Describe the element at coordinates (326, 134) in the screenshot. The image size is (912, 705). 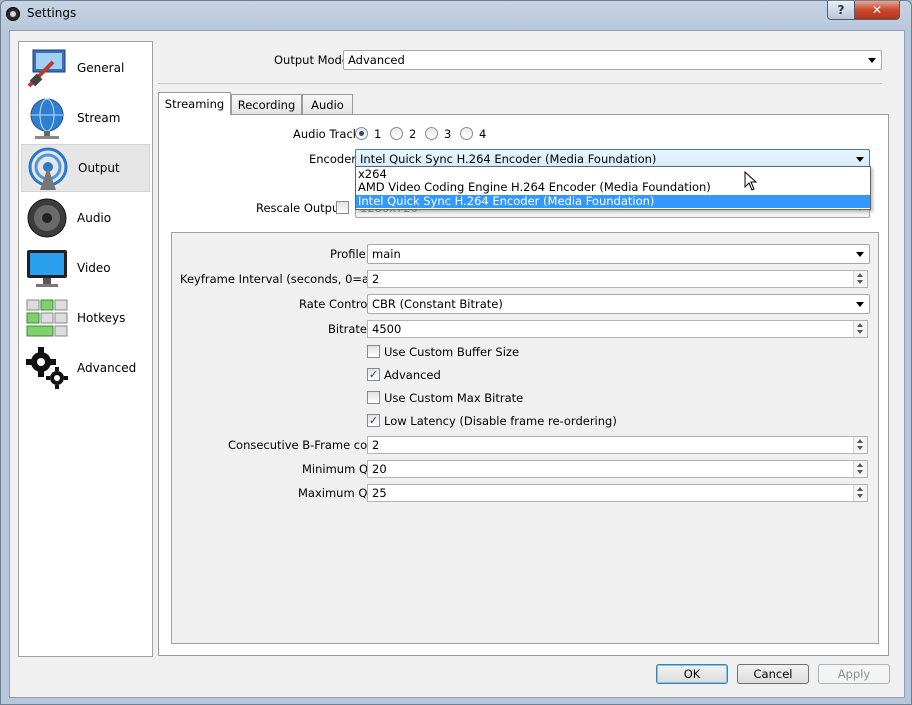
I see `audio-track-label: Audio Track` at that location.